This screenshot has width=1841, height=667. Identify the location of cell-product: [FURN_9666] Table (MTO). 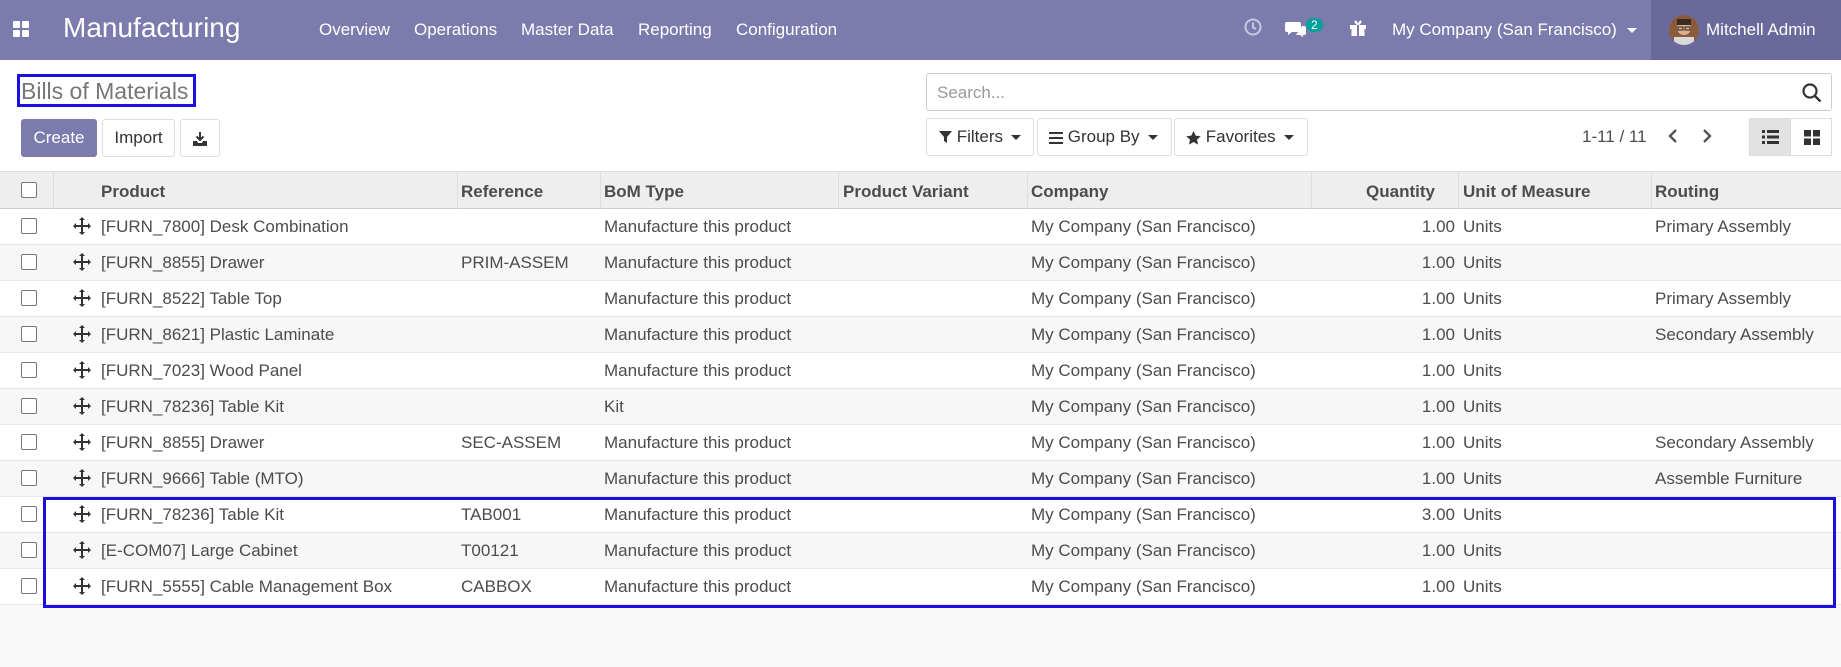
(202, 478).